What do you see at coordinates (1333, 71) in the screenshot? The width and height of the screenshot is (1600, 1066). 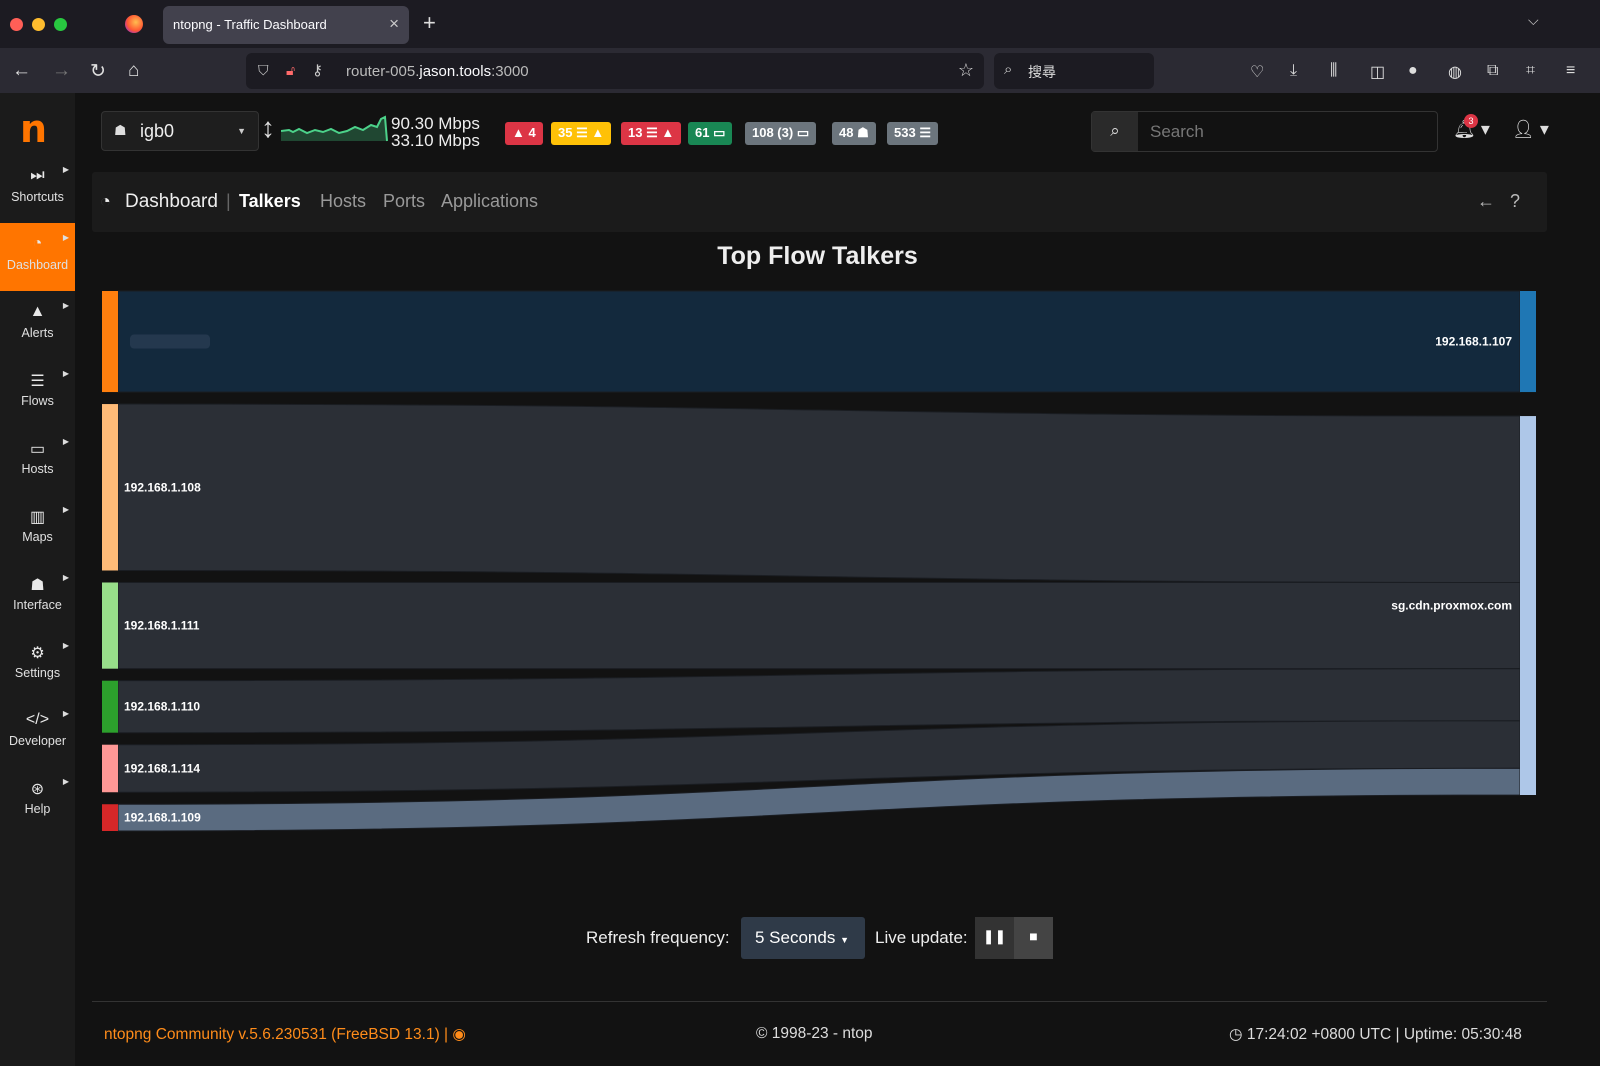 I see `library-icon: ⫼` at bounding box center [1333, 71].